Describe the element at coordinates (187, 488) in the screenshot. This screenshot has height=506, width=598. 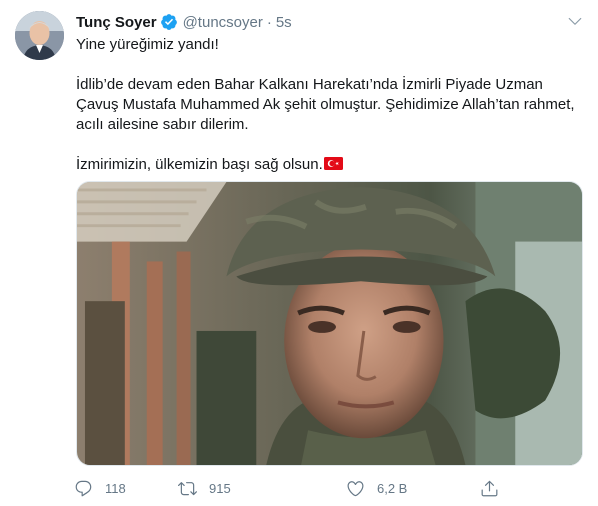
I see `retweet-icon` at that location.